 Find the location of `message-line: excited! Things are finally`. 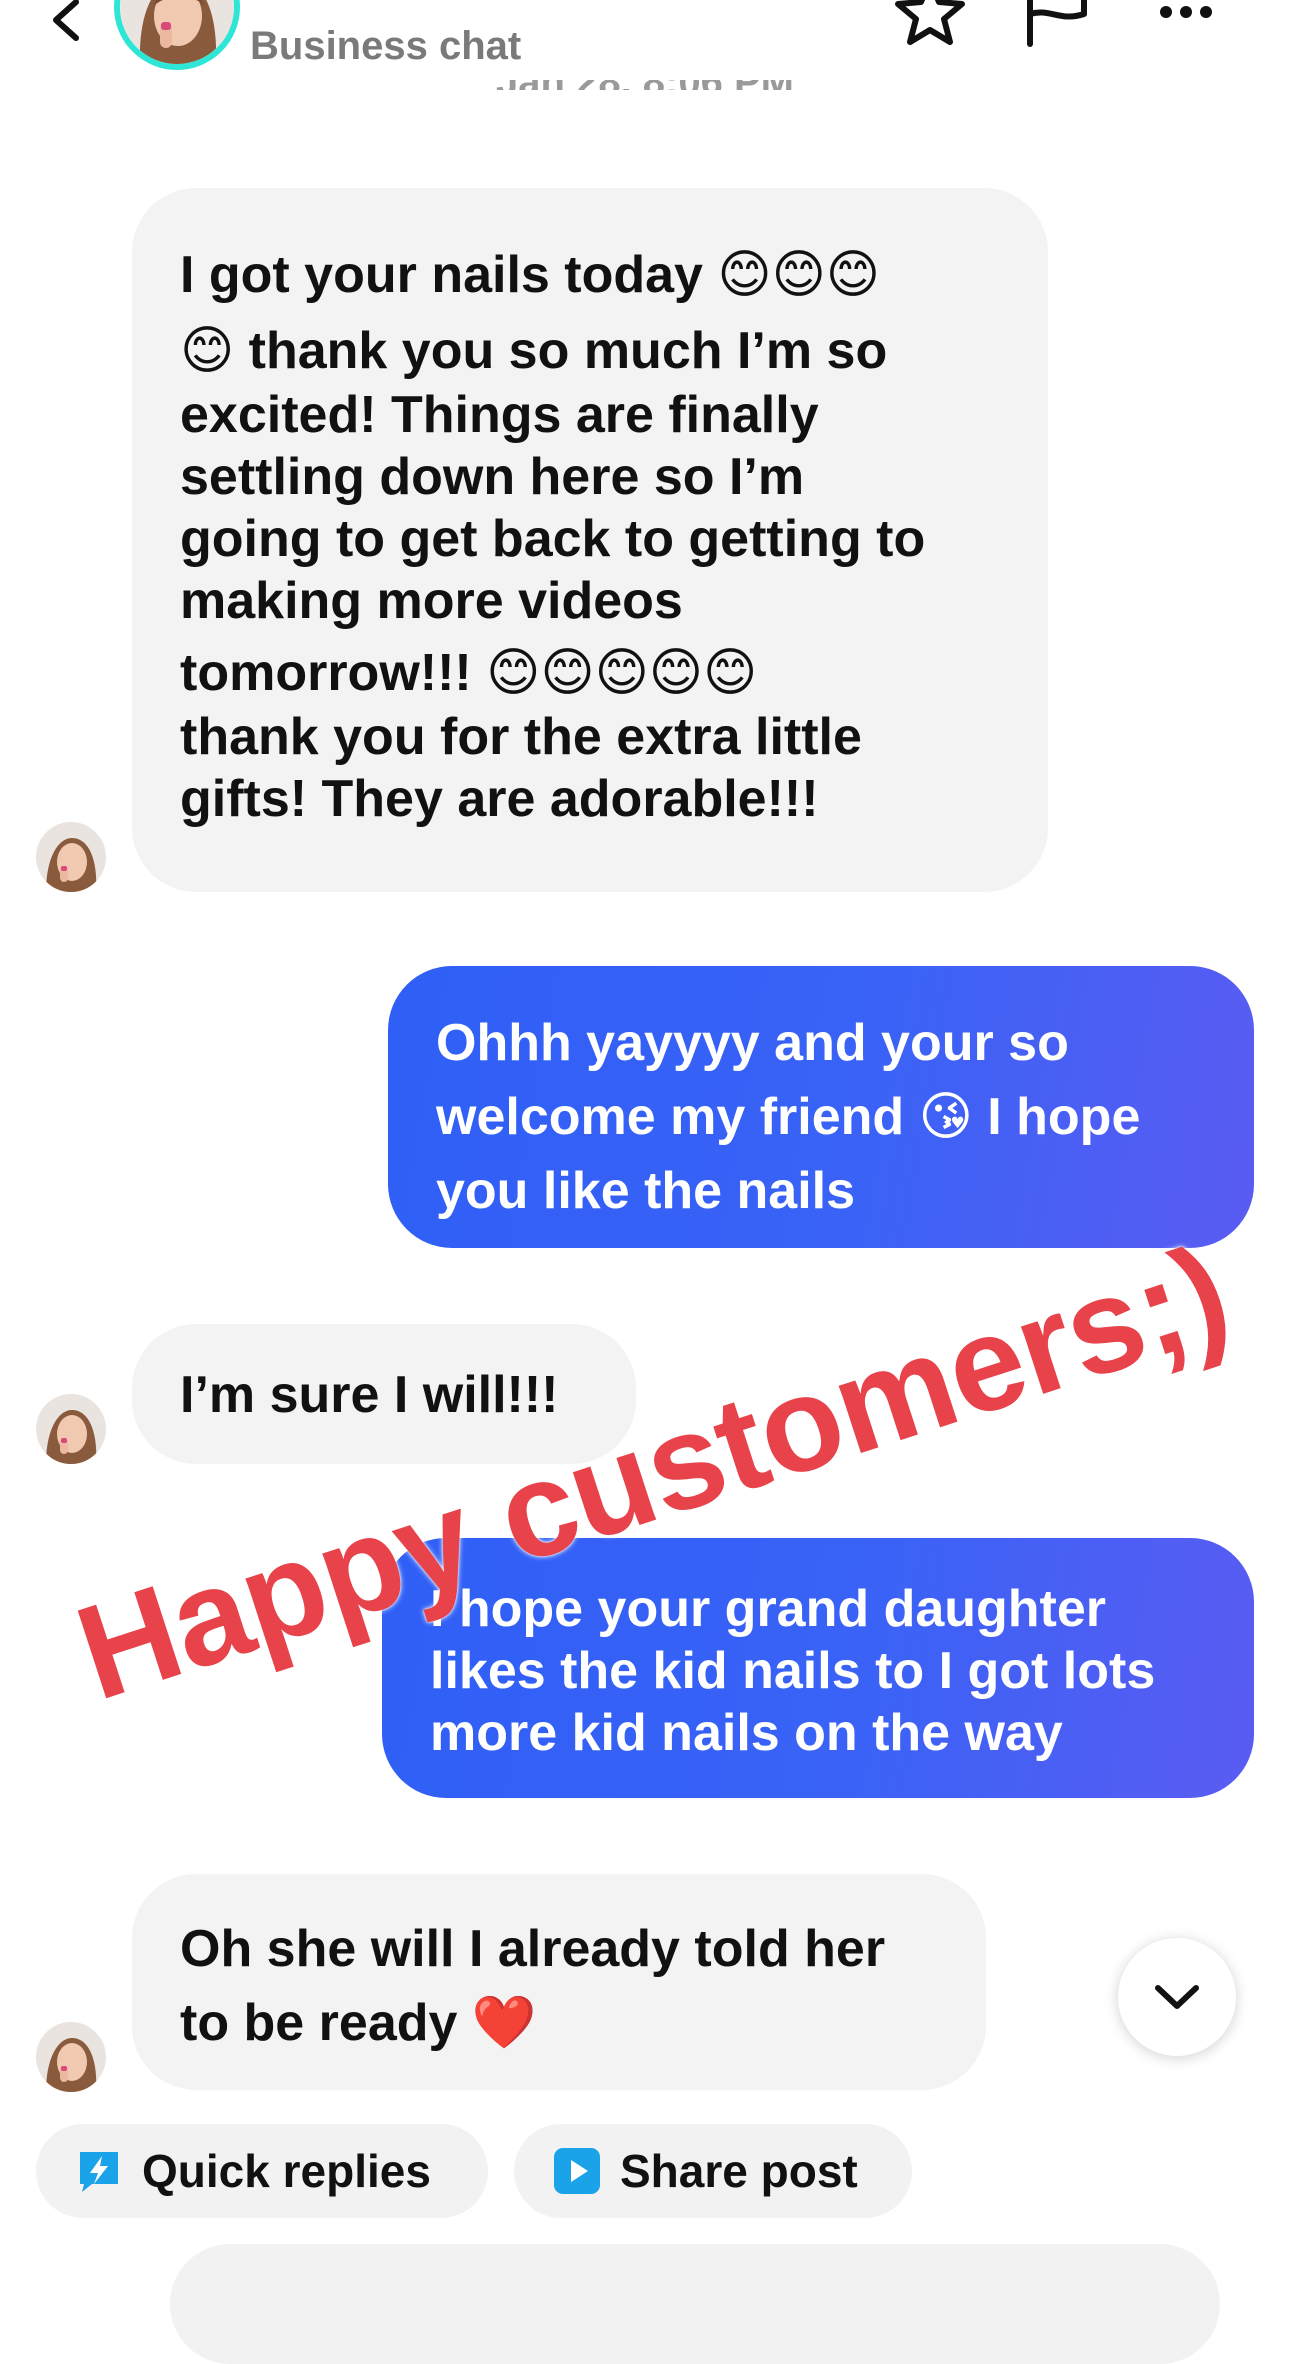

message-line: excited! Things are finally is located at coordinates (499, 415).